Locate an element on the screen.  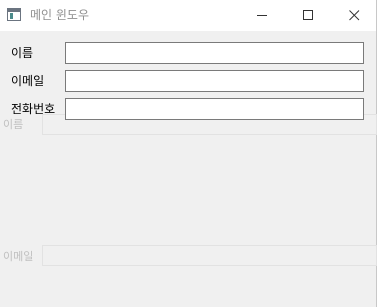
name-label: 이름 is located at coordinates (22, 53).